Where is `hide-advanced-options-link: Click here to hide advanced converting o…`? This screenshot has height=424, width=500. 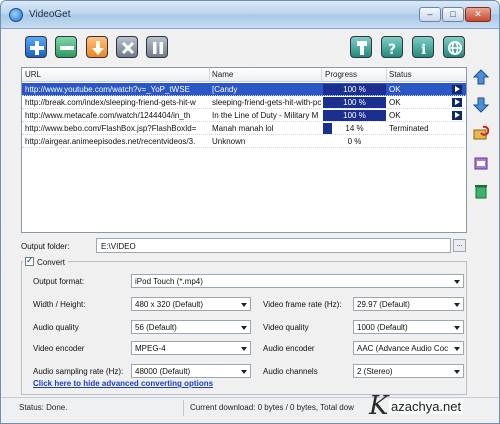
hide-advanced-options-link: Click here to hide advanced converting o… is located at coordinates (123, 383).